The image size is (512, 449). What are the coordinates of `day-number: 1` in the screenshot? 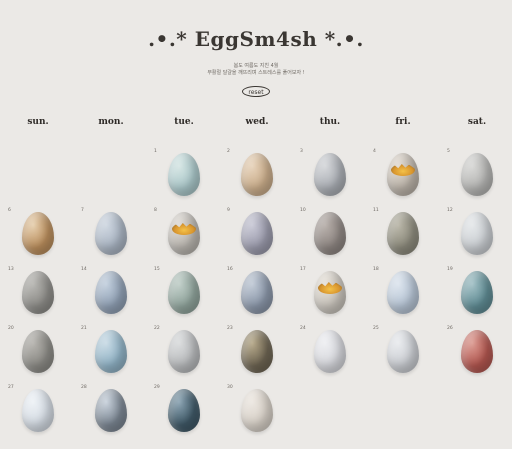 It's located at (155, 151).